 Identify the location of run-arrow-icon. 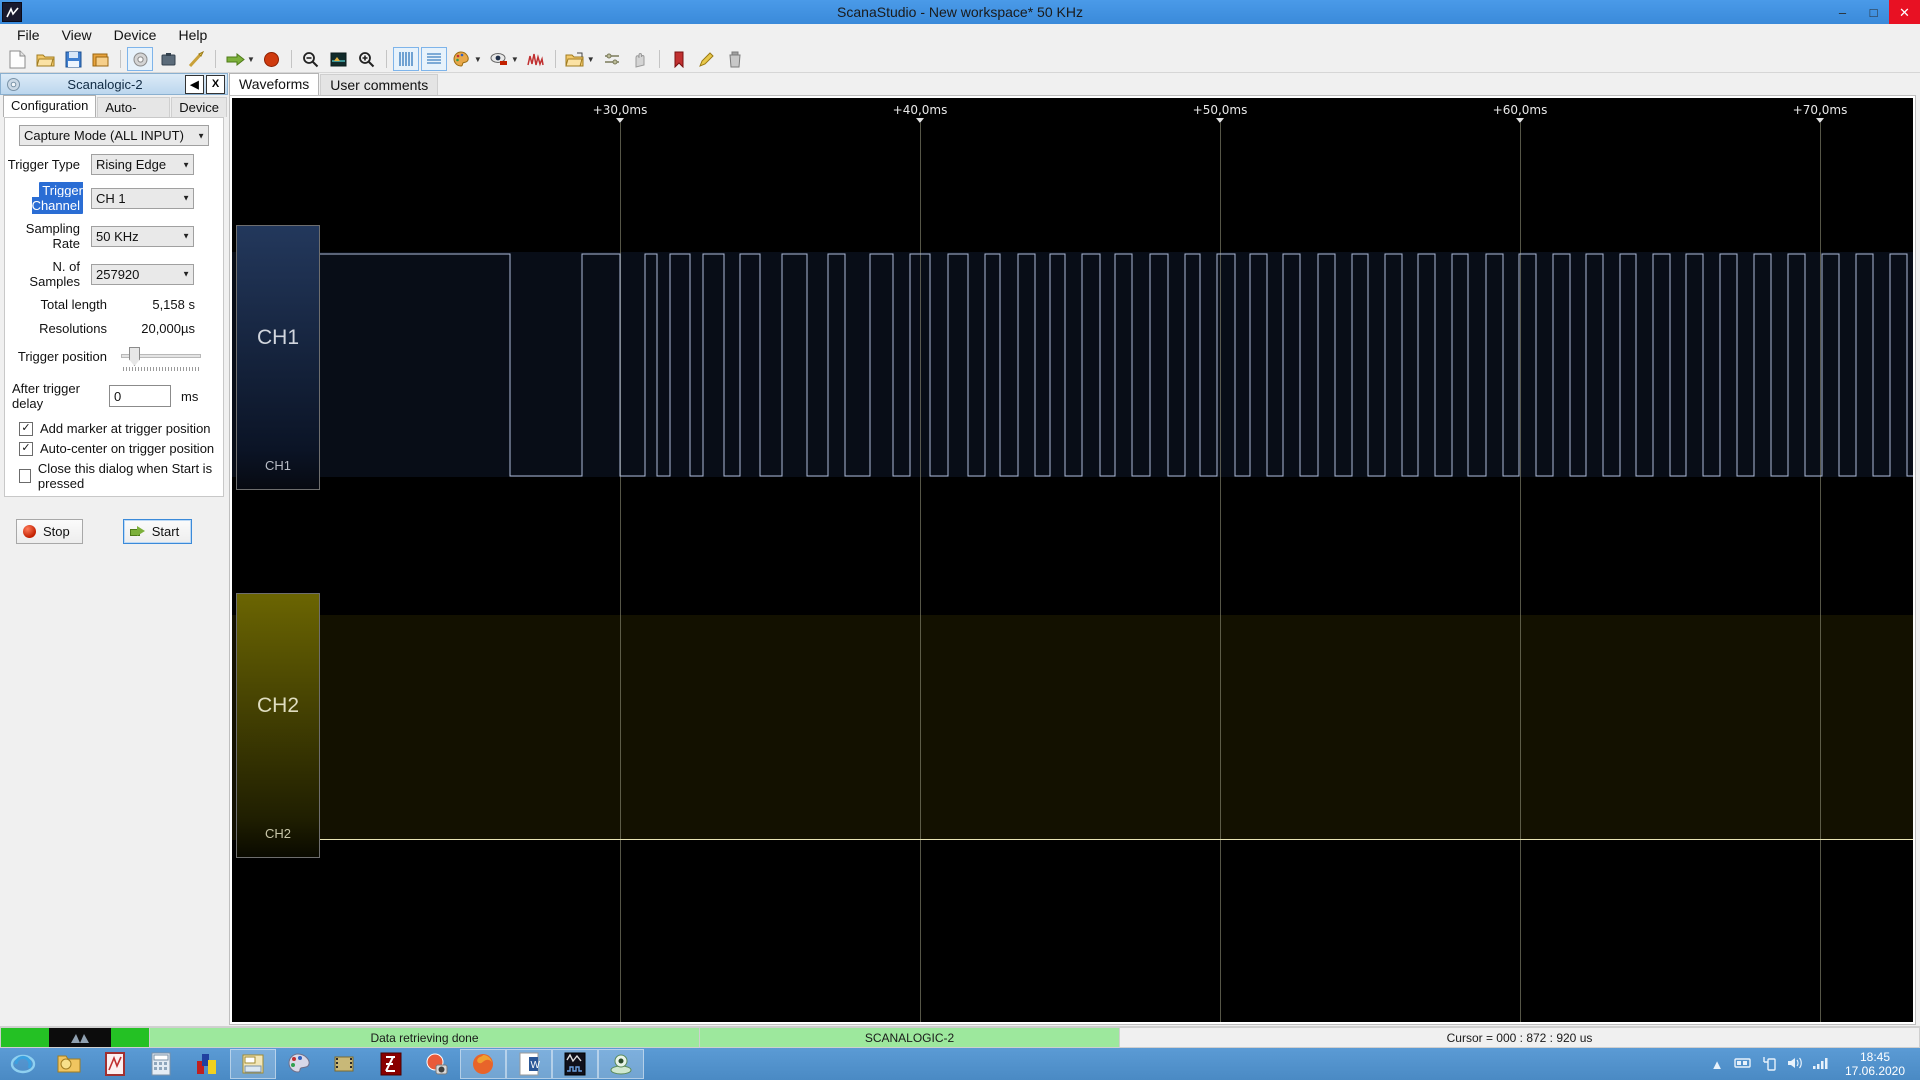
(235, 59).